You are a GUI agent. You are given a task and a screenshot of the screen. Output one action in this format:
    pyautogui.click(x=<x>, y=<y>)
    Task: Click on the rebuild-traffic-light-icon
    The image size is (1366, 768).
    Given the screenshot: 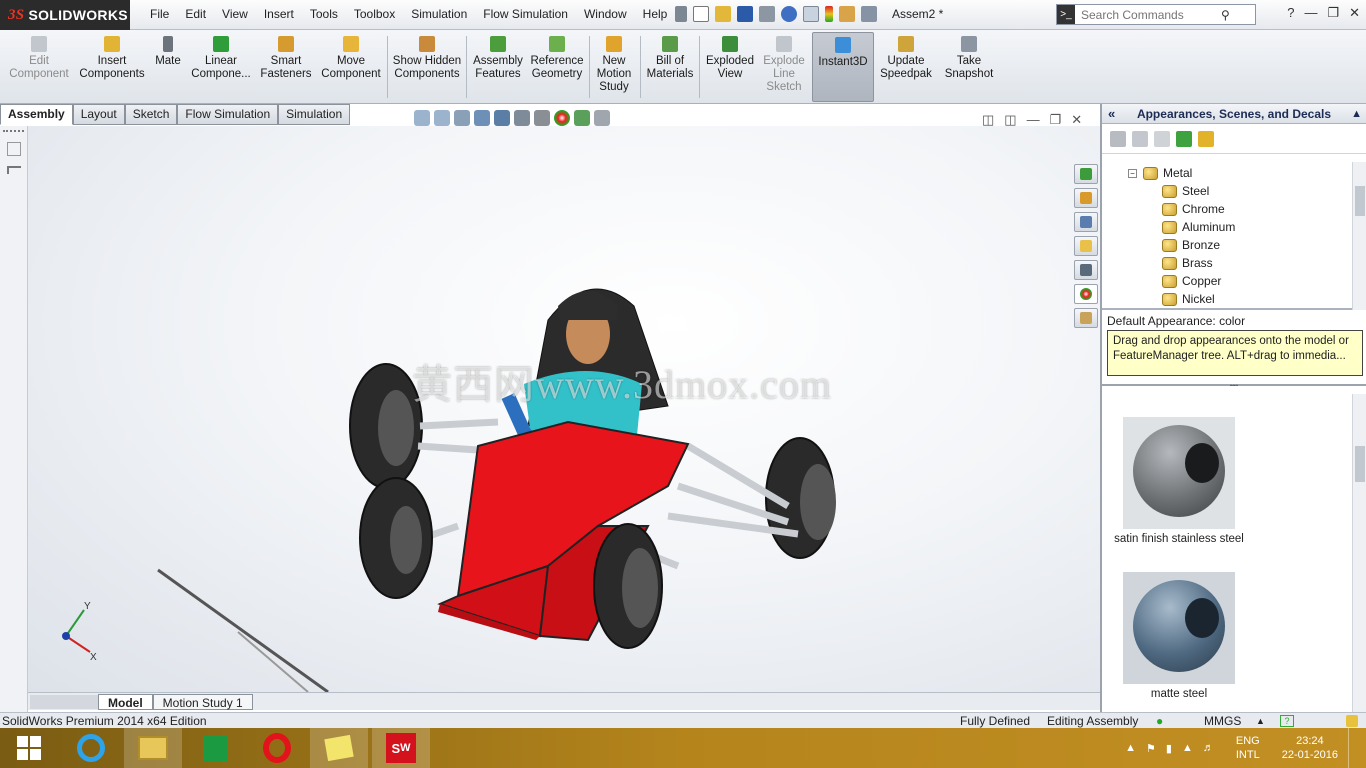 What is the action you would take?
    pyautogui.click(x=829, y=14)
    